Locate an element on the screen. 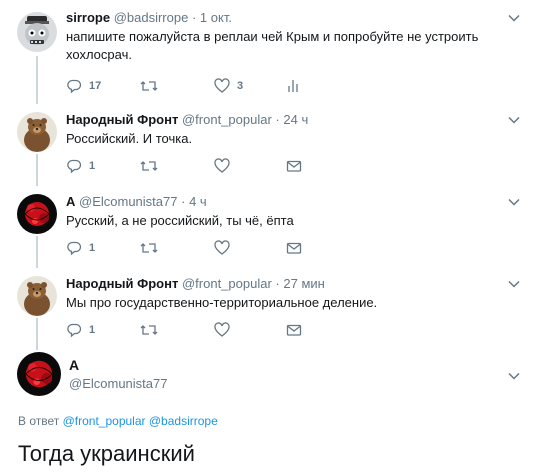 The height and width of the screenshot is (473, 538). reply-count: 17 is located at coordinates (95, 86).